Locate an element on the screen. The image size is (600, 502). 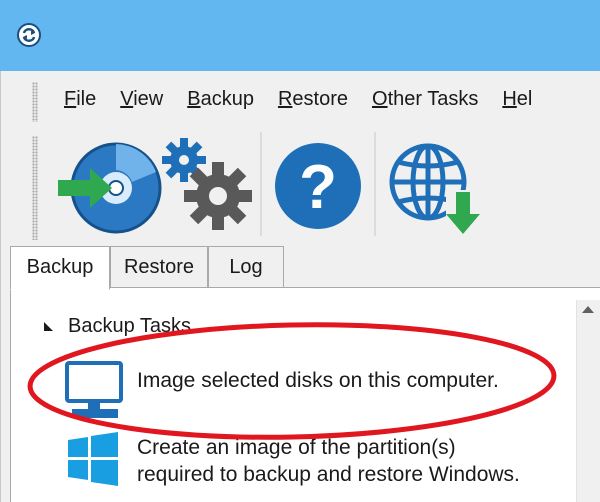
task-image-selected-disks: Image selected disks on this computer. is located at coordinates (318, 381).